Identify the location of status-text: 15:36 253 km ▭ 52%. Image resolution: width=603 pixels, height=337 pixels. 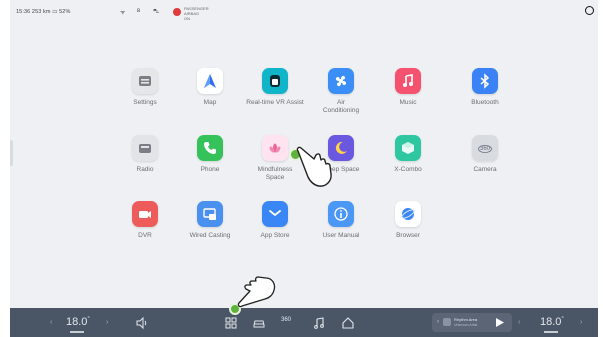
(43, 12).